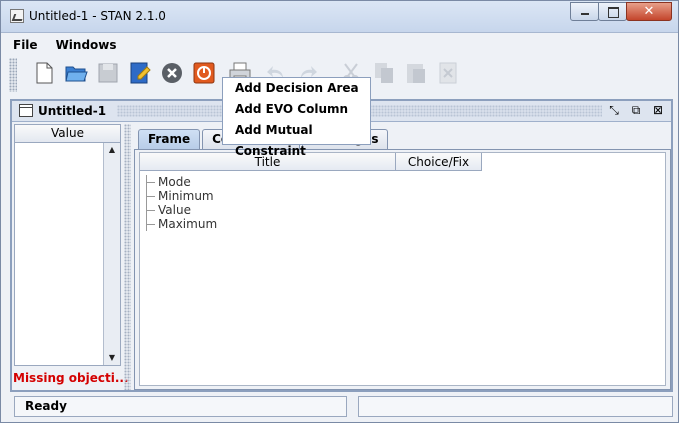 The height and width of the screenshot is (423, 679). What do you see at coordinates (86, 46) in the screenshot?
I see `menu-windows: Windows` at bounding box center [86, 46].